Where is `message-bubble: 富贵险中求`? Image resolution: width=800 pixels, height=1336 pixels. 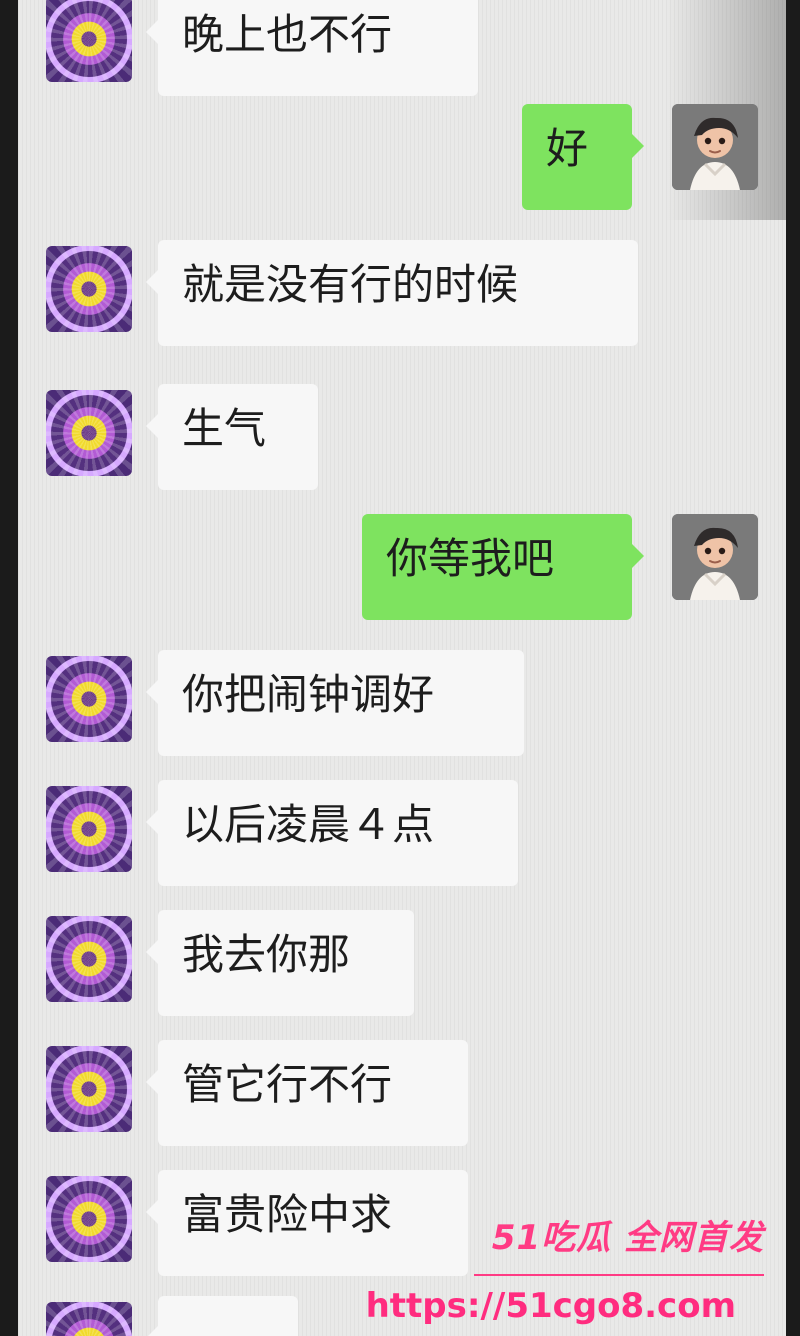
message-bubble: 富贵险中求 is located at coordinates (307, 1223).